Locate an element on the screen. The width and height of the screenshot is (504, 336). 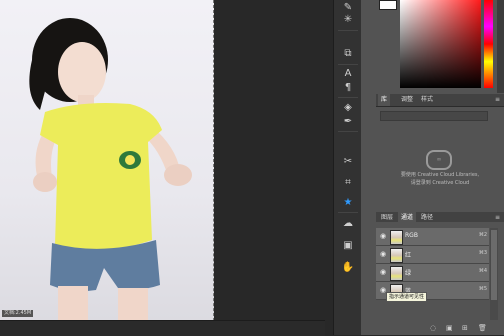
library-tab-row: 库 调整 样式 ≡ is located at coordinates (440, 100).